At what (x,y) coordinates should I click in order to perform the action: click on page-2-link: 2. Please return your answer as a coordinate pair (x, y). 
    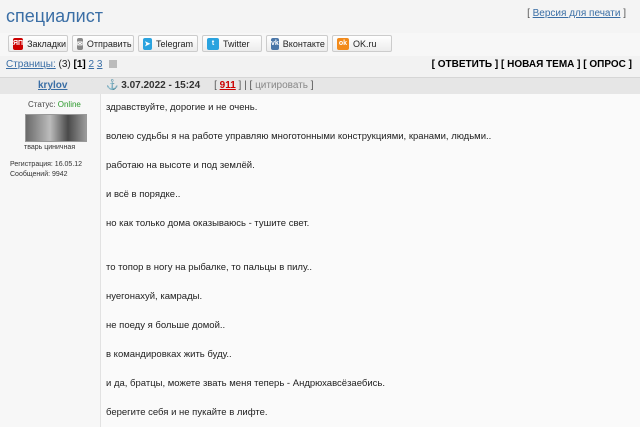
    Looking at the image, I should click on (92, 64).